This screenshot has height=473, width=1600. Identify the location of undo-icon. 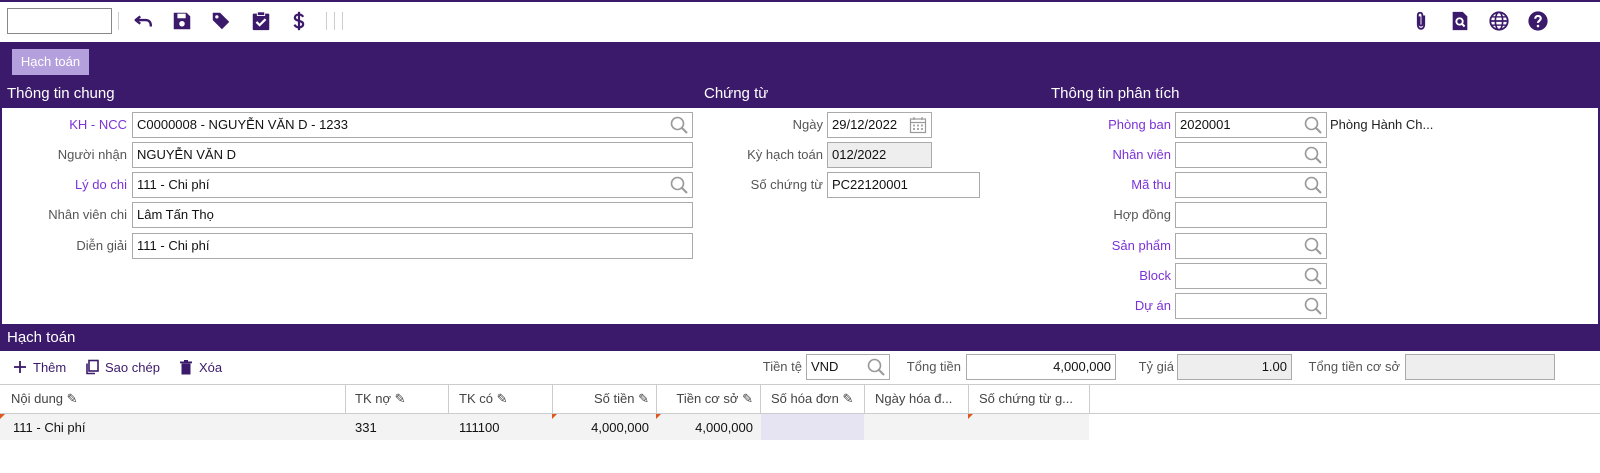
(143, 21).